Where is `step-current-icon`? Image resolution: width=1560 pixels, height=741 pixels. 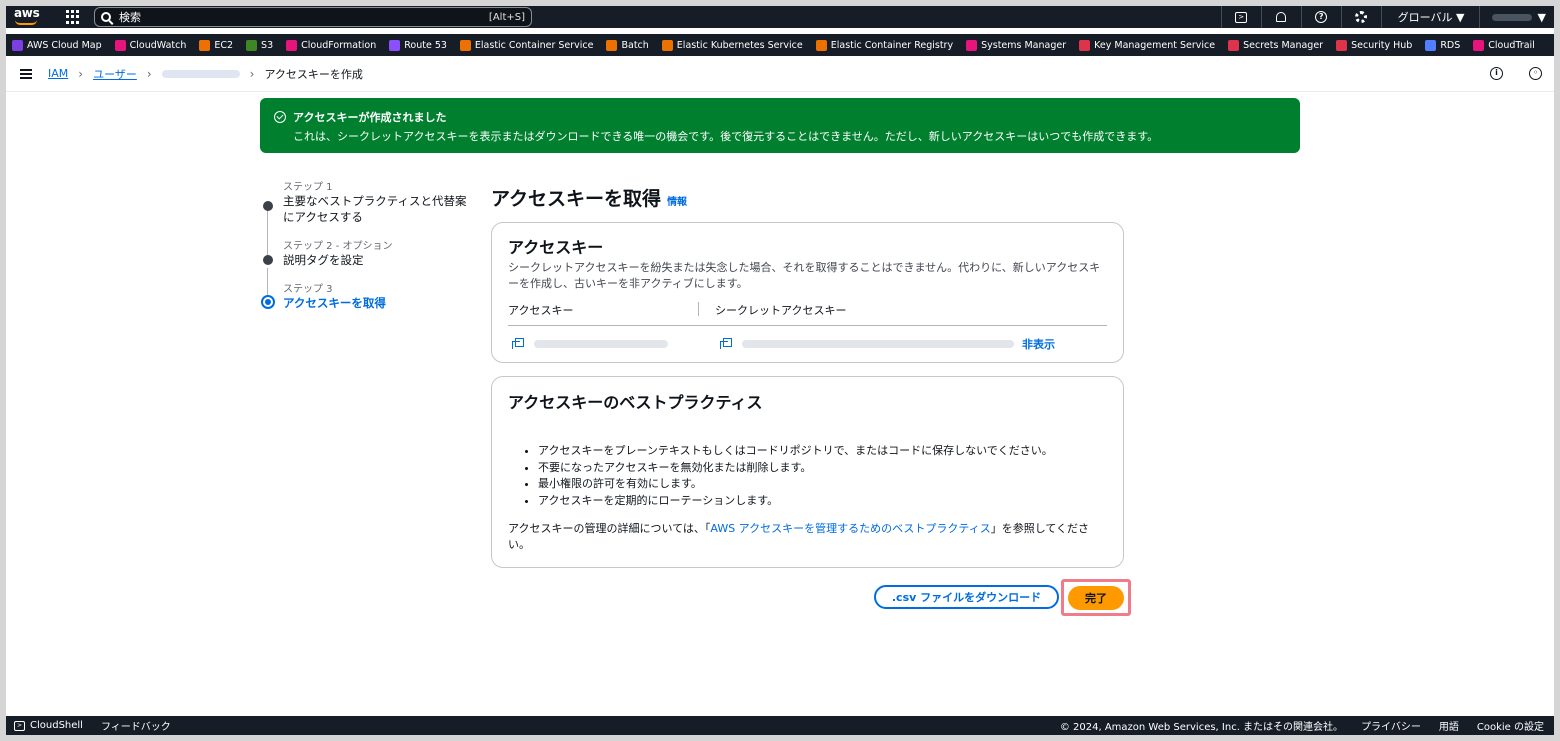
step-current-icon is located at coordinates (268, 302).